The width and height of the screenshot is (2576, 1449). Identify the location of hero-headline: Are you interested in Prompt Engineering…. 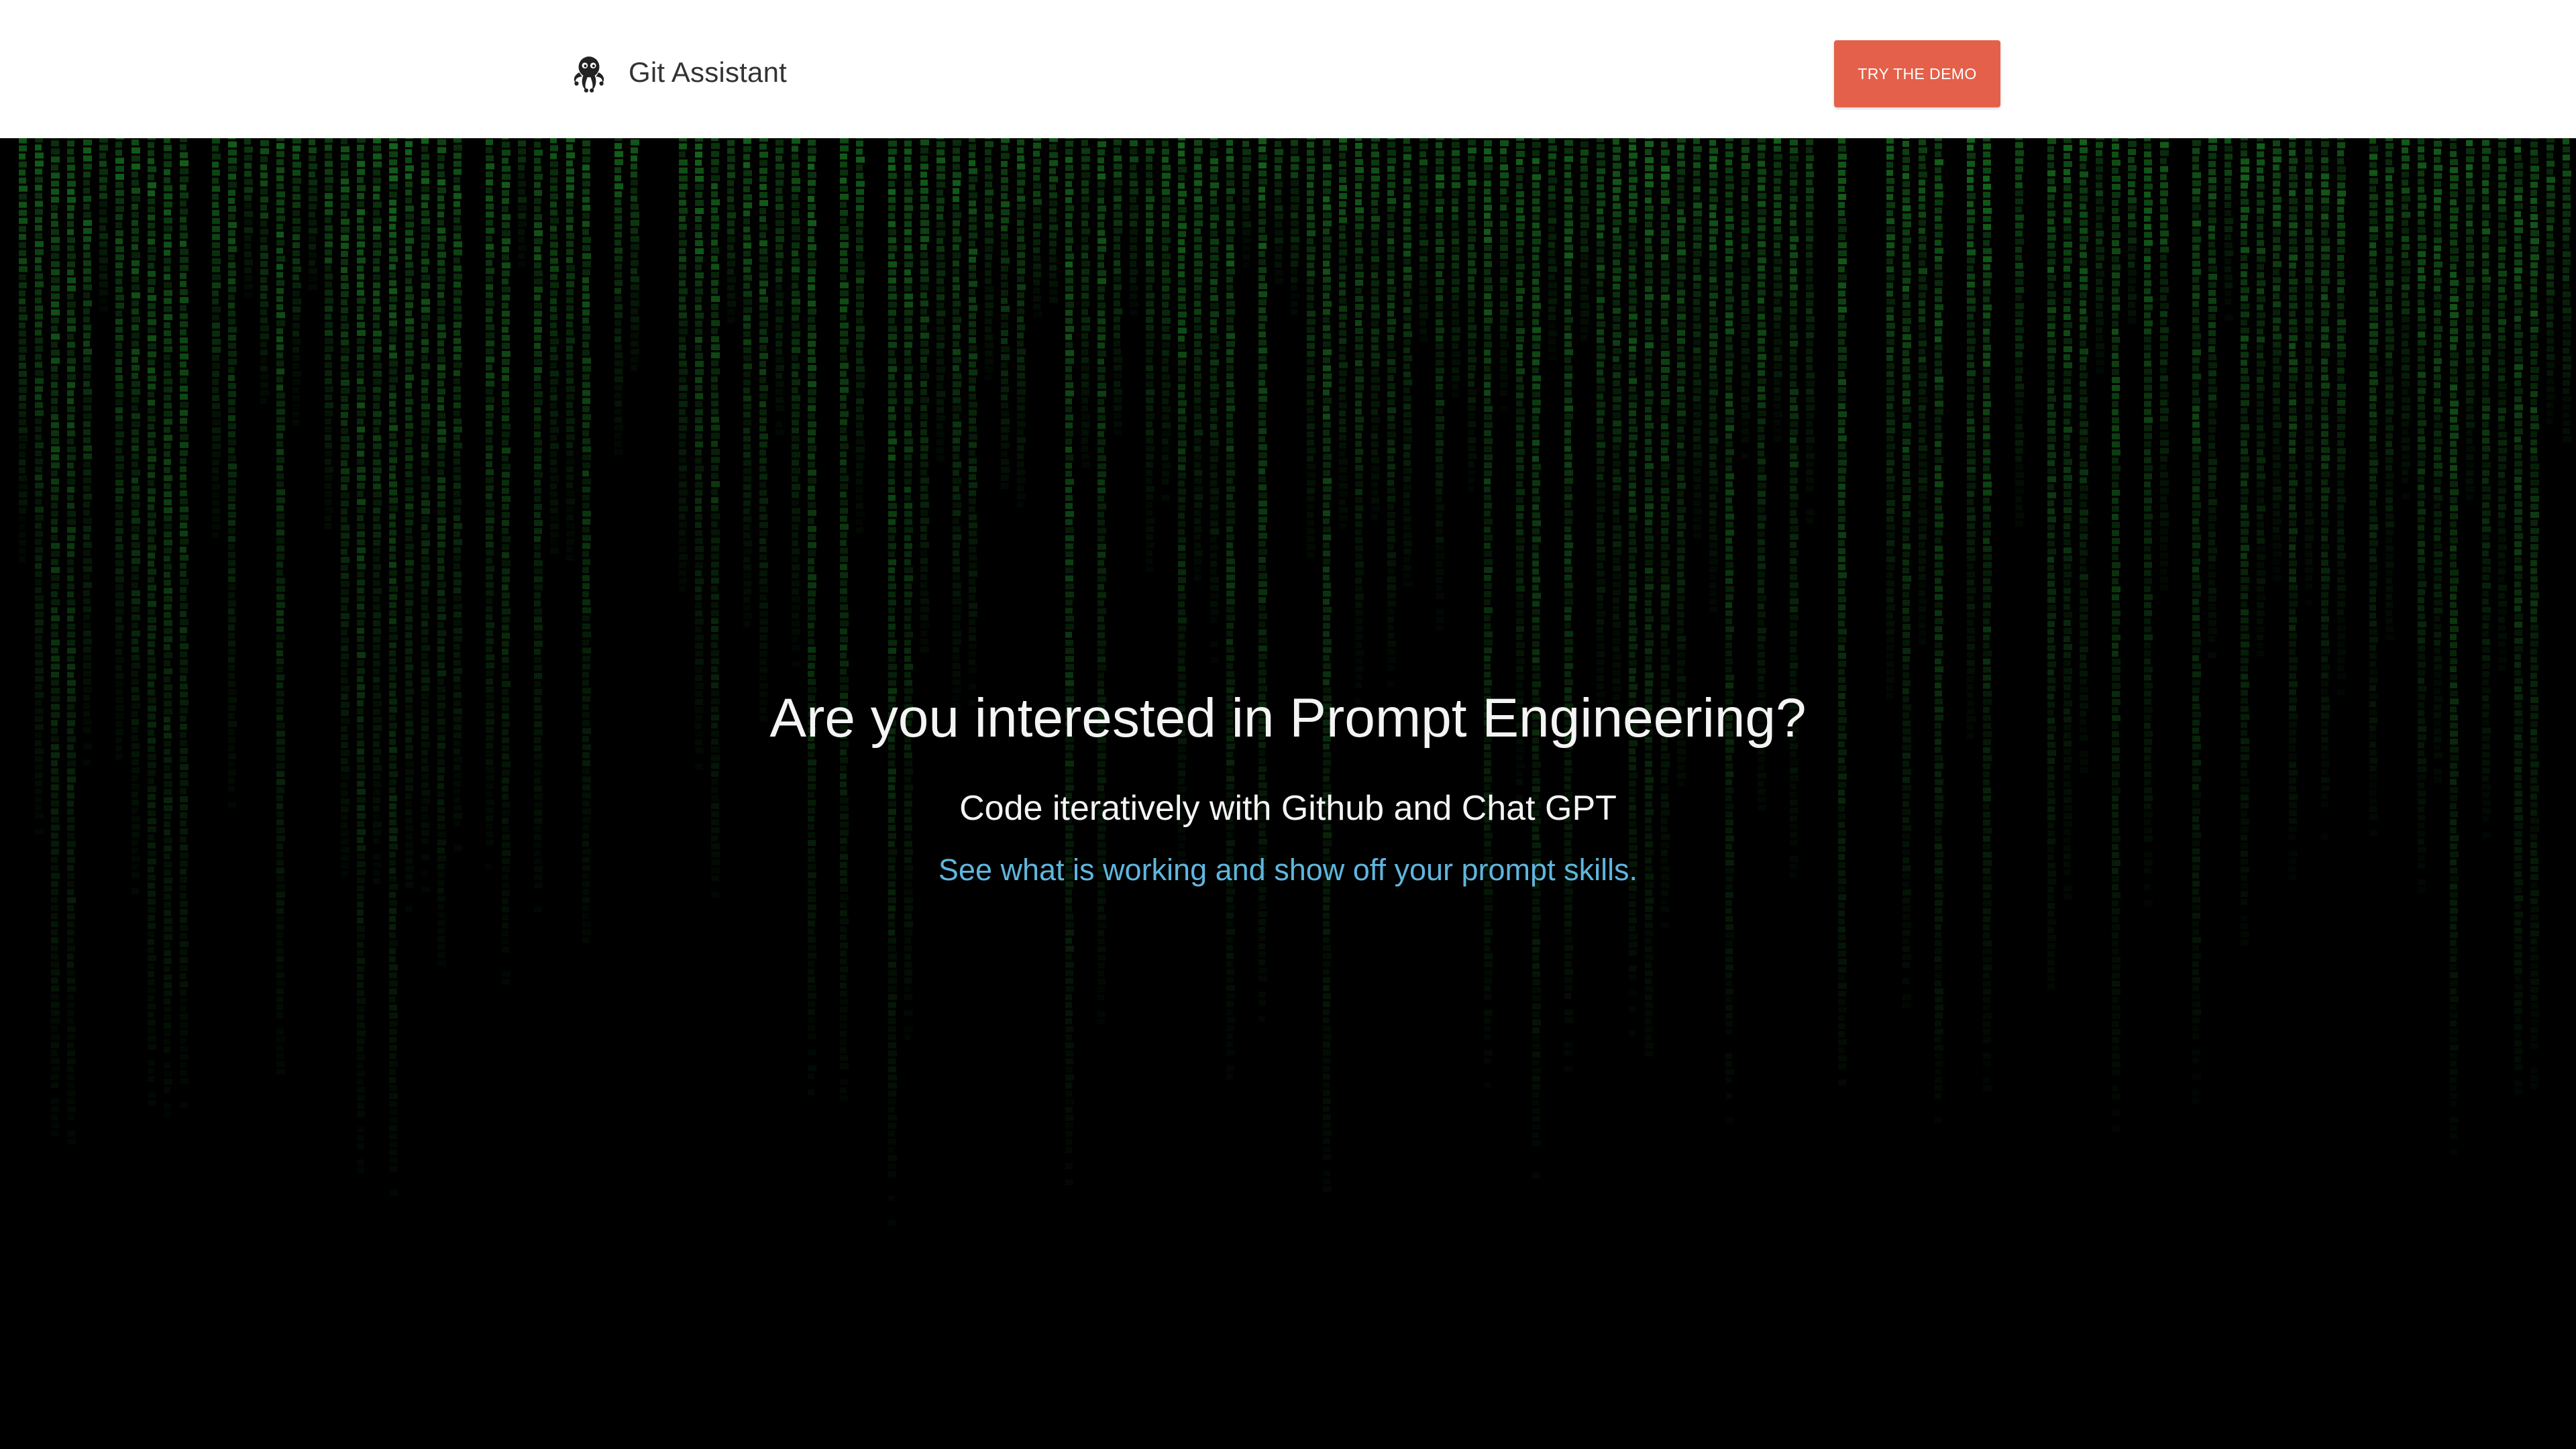
(1288, 718).